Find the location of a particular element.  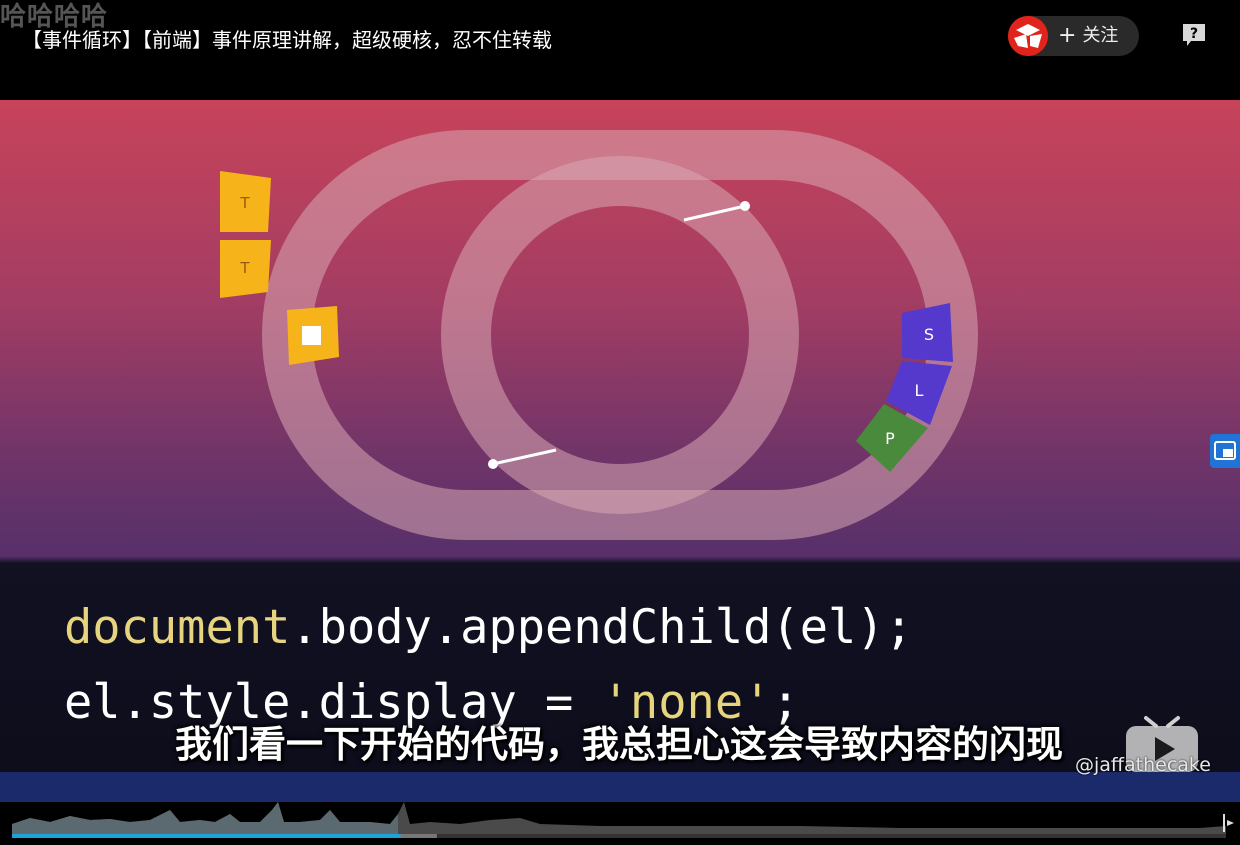

plus-icon: + is located at coordinates (1067, 35).